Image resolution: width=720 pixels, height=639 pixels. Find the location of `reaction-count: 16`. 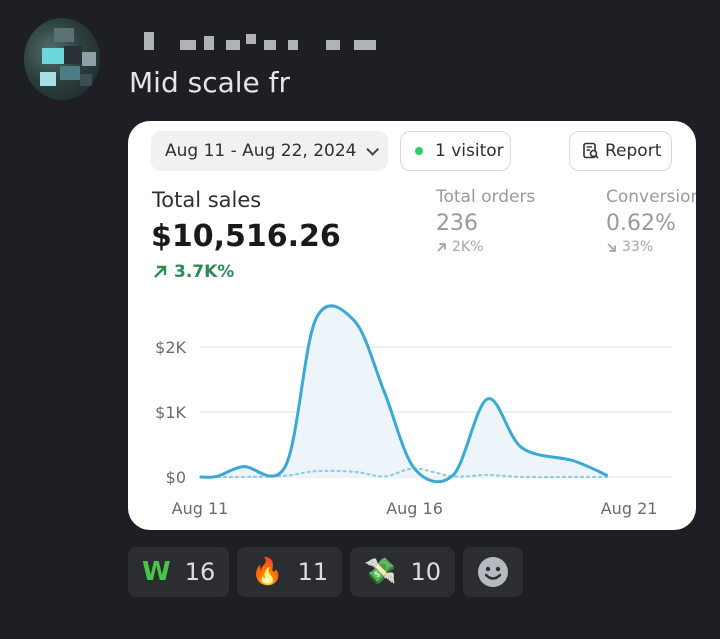

reaction-count: 16 is located at coordinates (200, 572).